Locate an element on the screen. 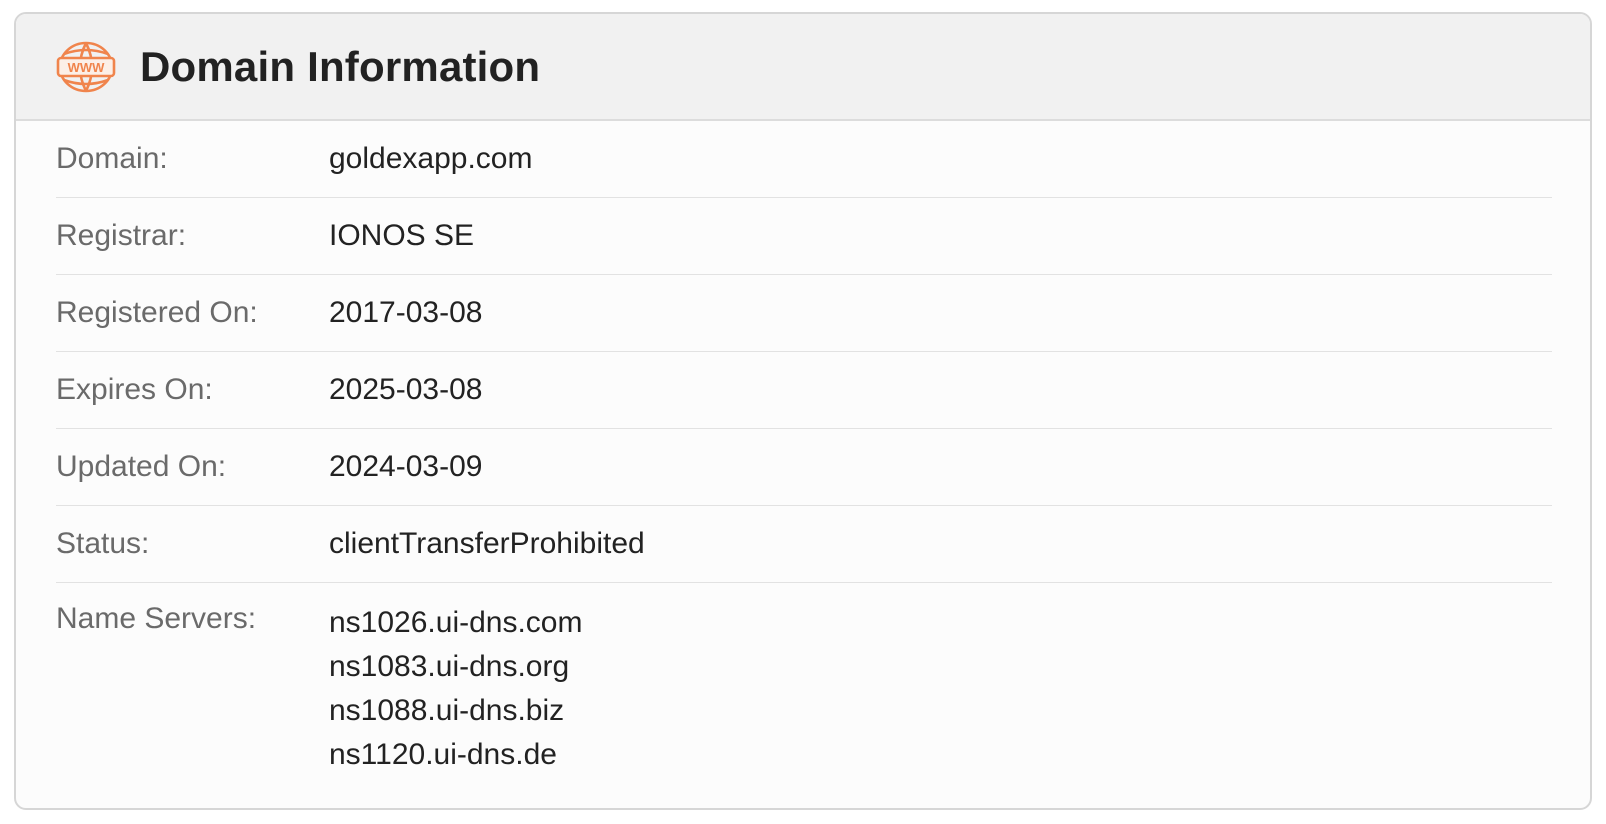 The image size is (1606, 824). row-status: Status: clientTransferProhibited is located at coordinates (804, 544).